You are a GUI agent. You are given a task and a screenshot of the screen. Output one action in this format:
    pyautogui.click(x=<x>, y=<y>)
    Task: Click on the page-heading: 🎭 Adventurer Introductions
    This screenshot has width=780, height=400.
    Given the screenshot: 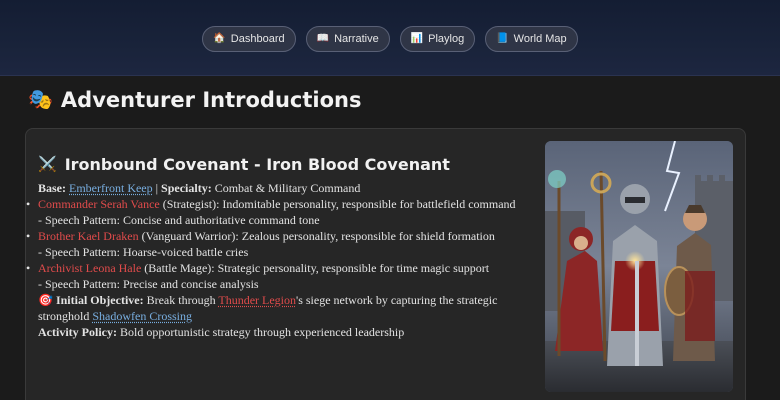 What is the action you would take?
    pyautogui.click(x=194, y=100)
    